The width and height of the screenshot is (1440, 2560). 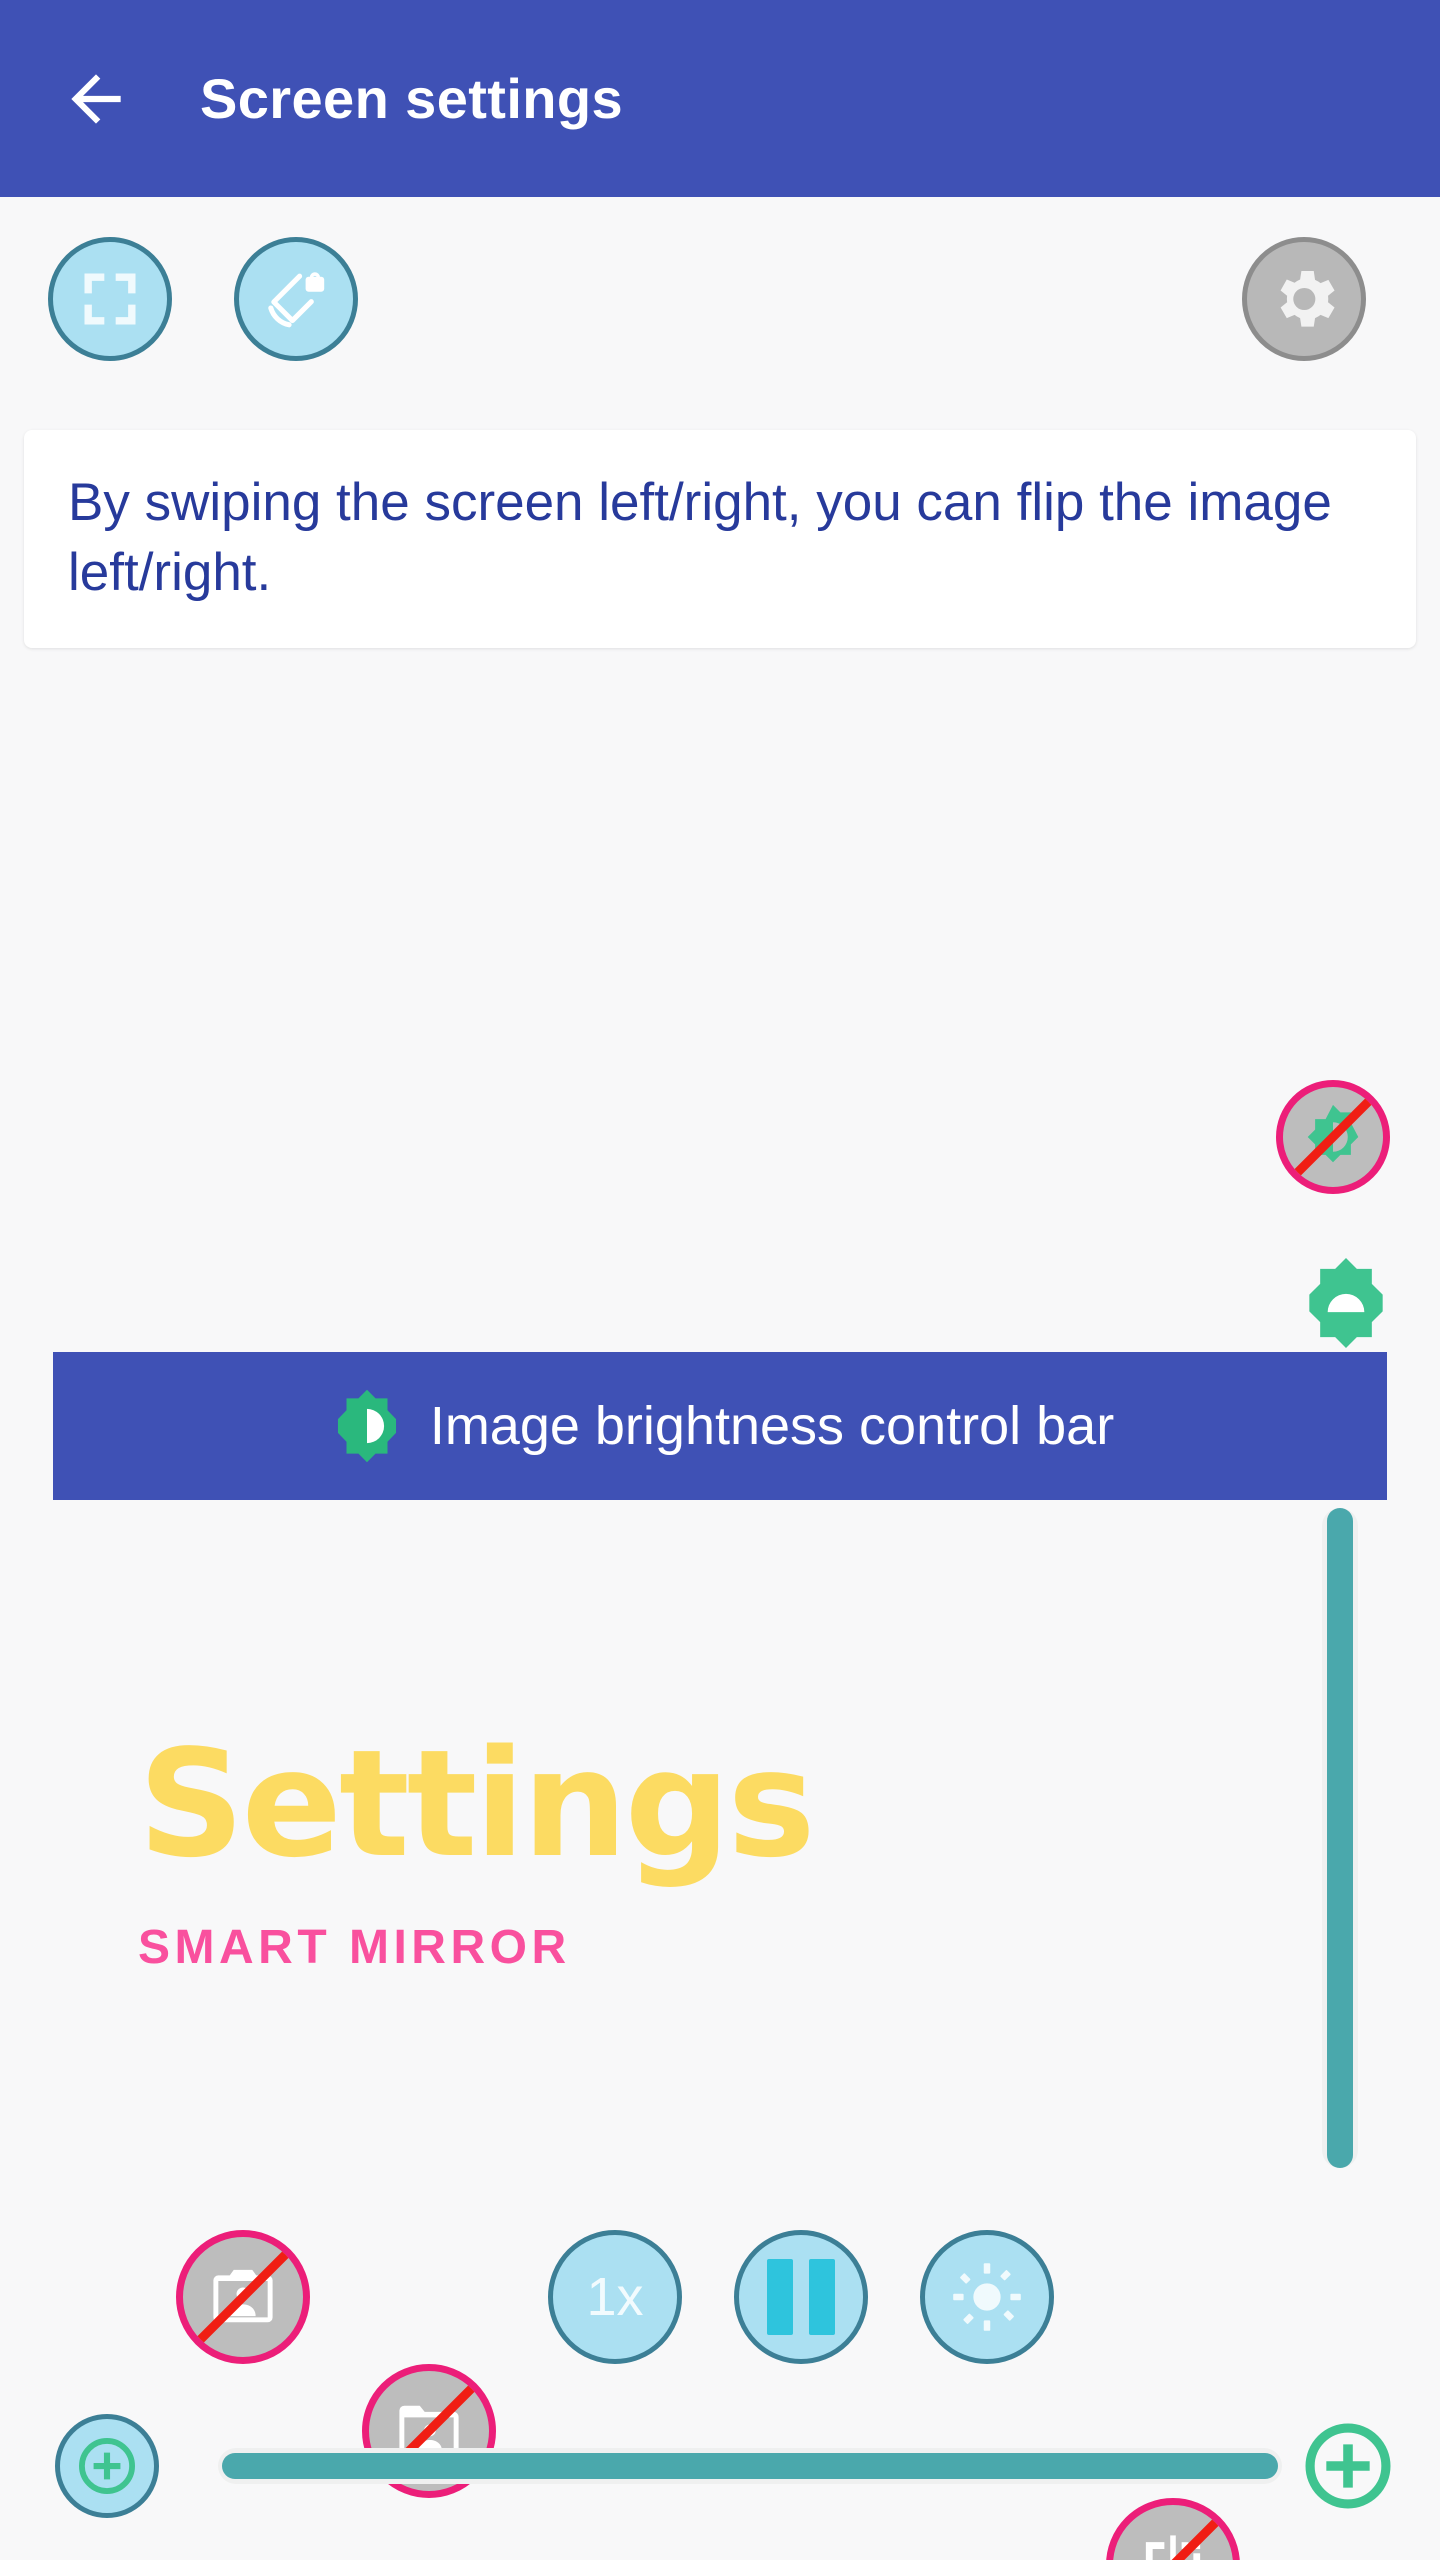 What do you see at coordinates (412, 98) in the screenshot?
I see `page-title: Screen settings` at bounding box center [412, 98].